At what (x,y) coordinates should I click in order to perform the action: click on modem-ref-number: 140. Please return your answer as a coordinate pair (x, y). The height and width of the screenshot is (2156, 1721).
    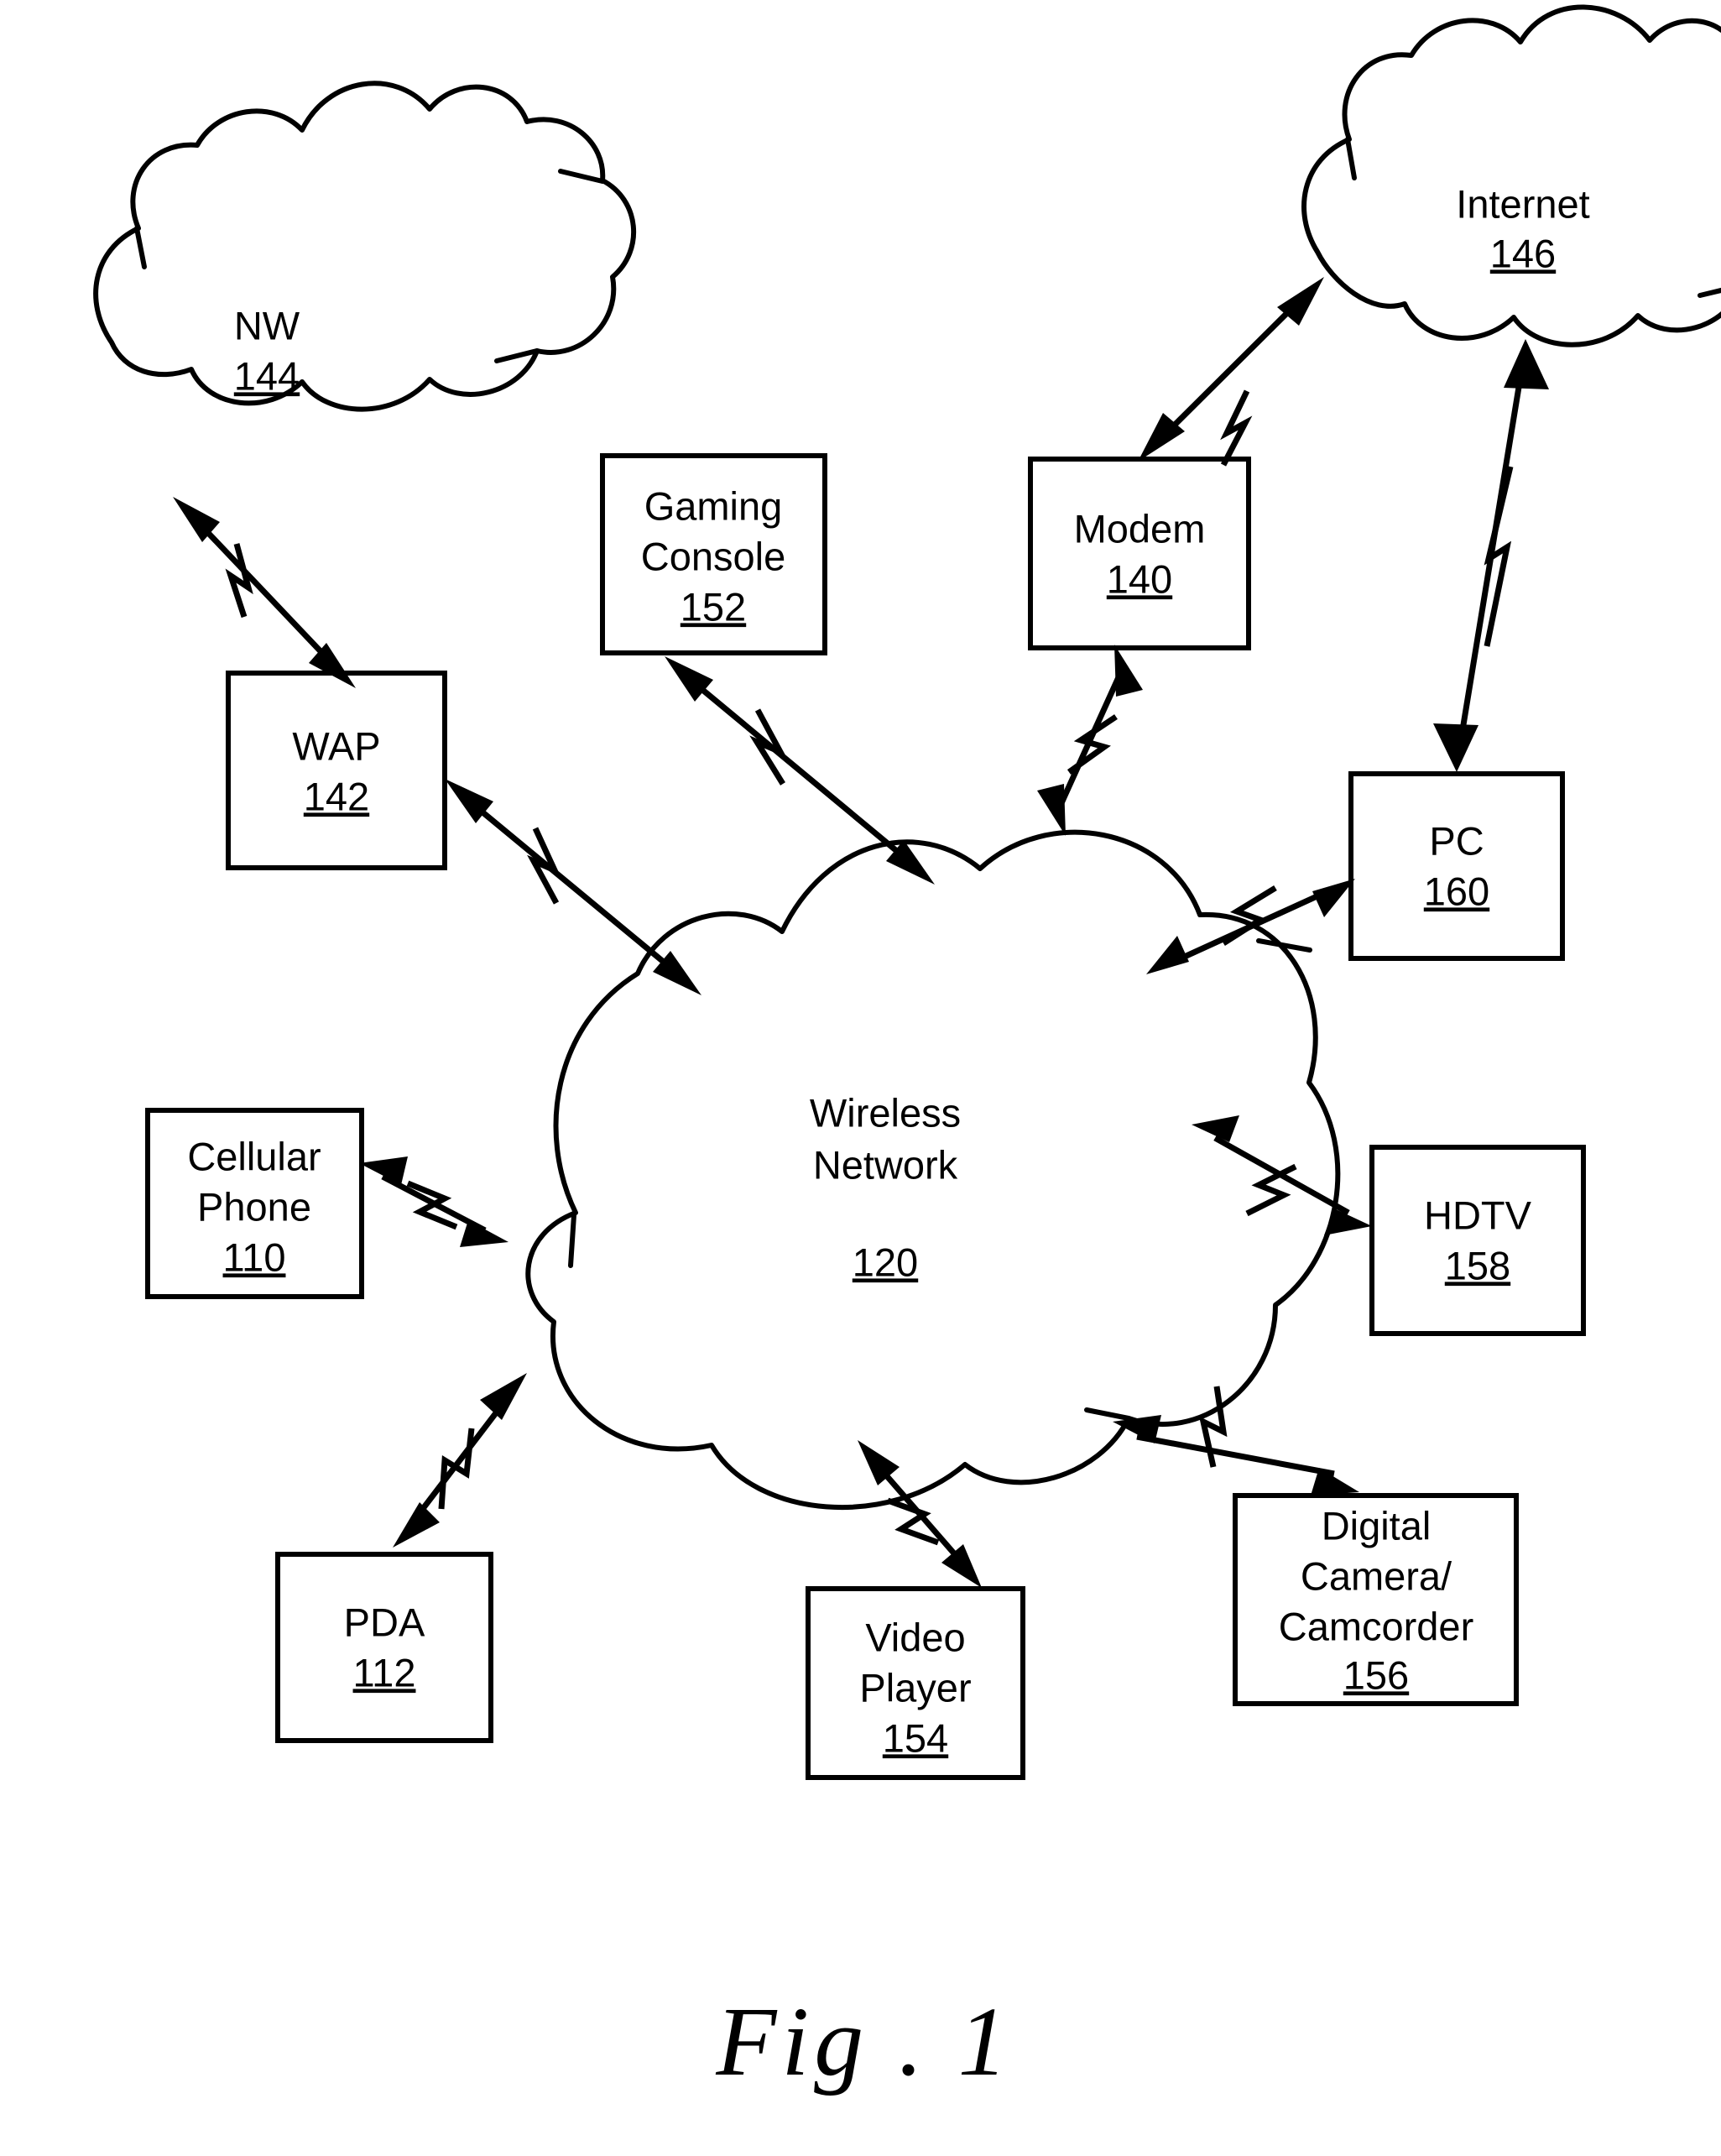
    Looking at the image, I should click on (1139, 578).